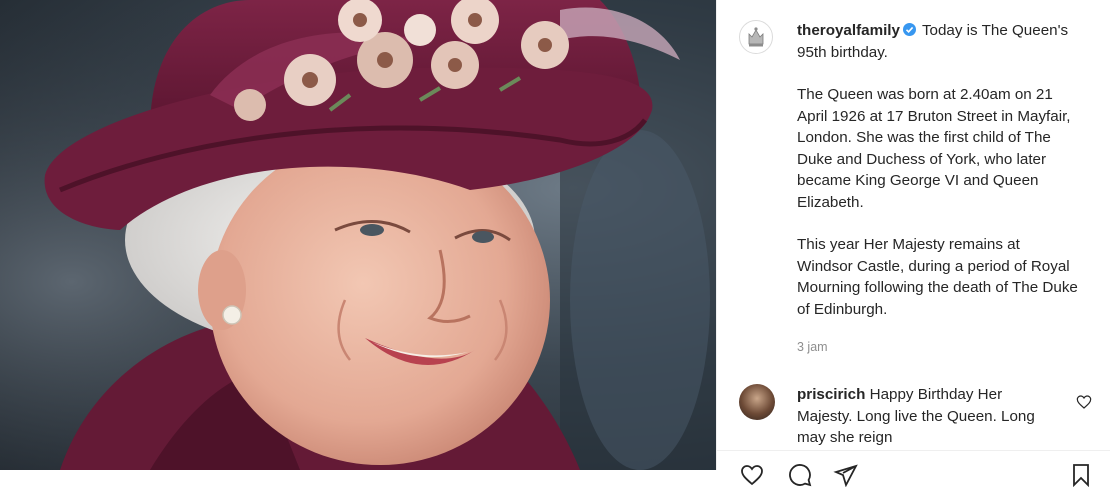 This screenshot has height=487, width=1110. Describe the element at coordinates (1081, 475) in the screenshot. I see `bookmark-icon` at that location.